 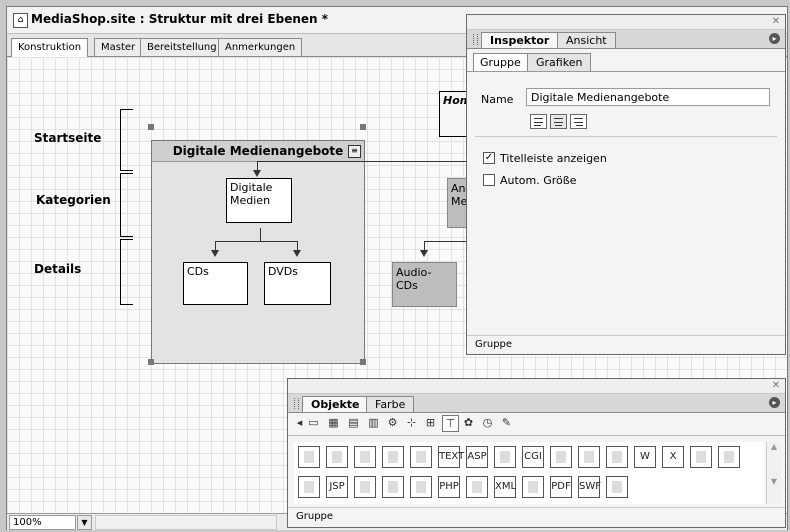 What do you see at coordinates (365, 457) in the screenshot?
I see `text-page-icon` at bounding box center [365, 457].